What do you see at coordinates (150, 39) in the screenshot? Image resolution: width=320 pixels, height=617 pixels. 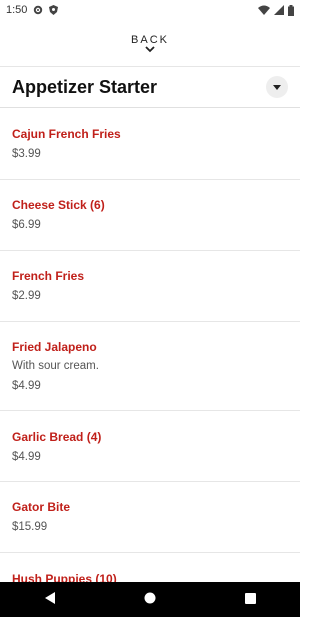 I see `back-label: BACK` at bounding box center [150, 39].